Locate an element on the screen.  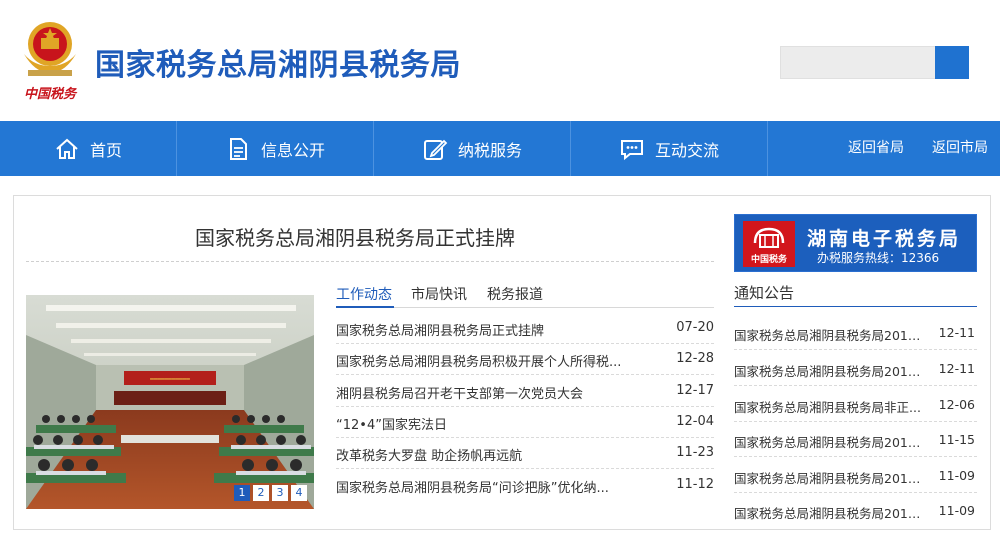
meeting-photo: ━━━━━━━━━━━ is located at coordinates (170, 402).